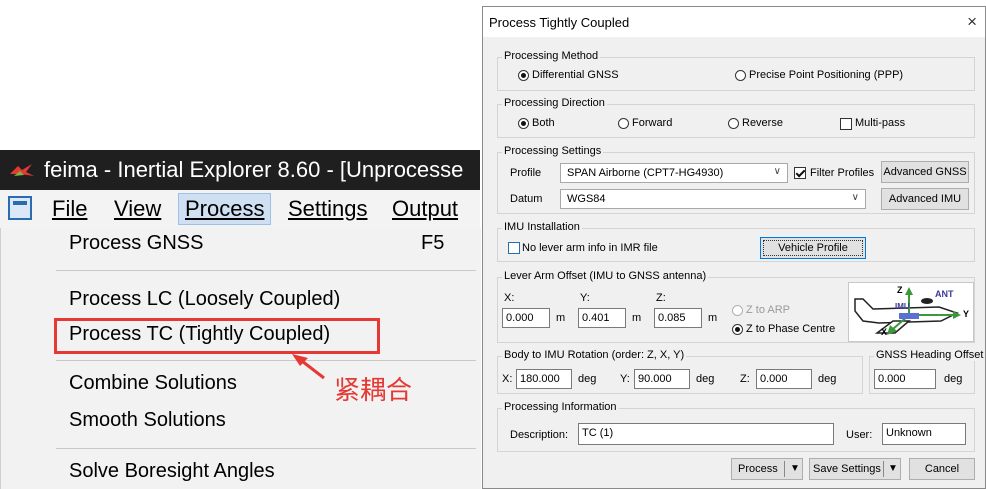  I want to click on checkbox-multi-pass, so click(846, 124).